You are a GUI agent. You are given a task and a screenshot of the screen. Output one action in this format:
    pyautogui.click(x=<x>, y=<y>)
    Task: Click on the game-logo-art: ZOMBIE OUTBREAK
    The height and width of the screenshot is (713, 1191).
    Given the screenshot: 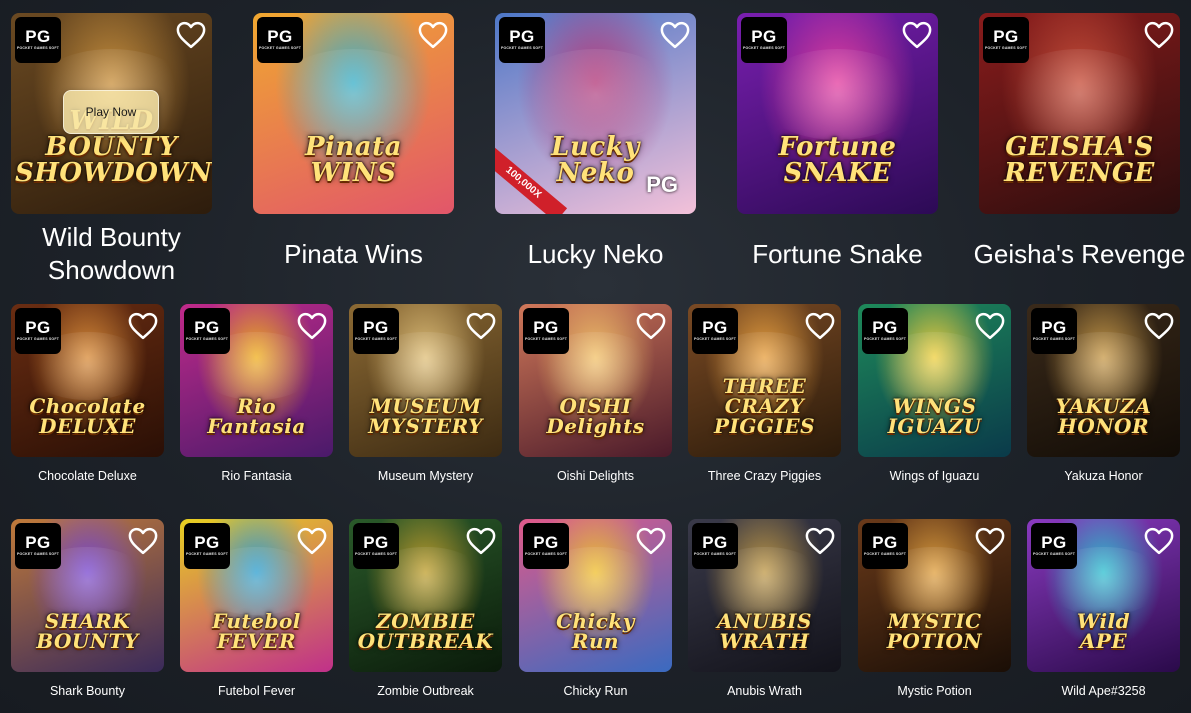 What is the action you would take?
    pyautogui.click(x=425, y=630)
    